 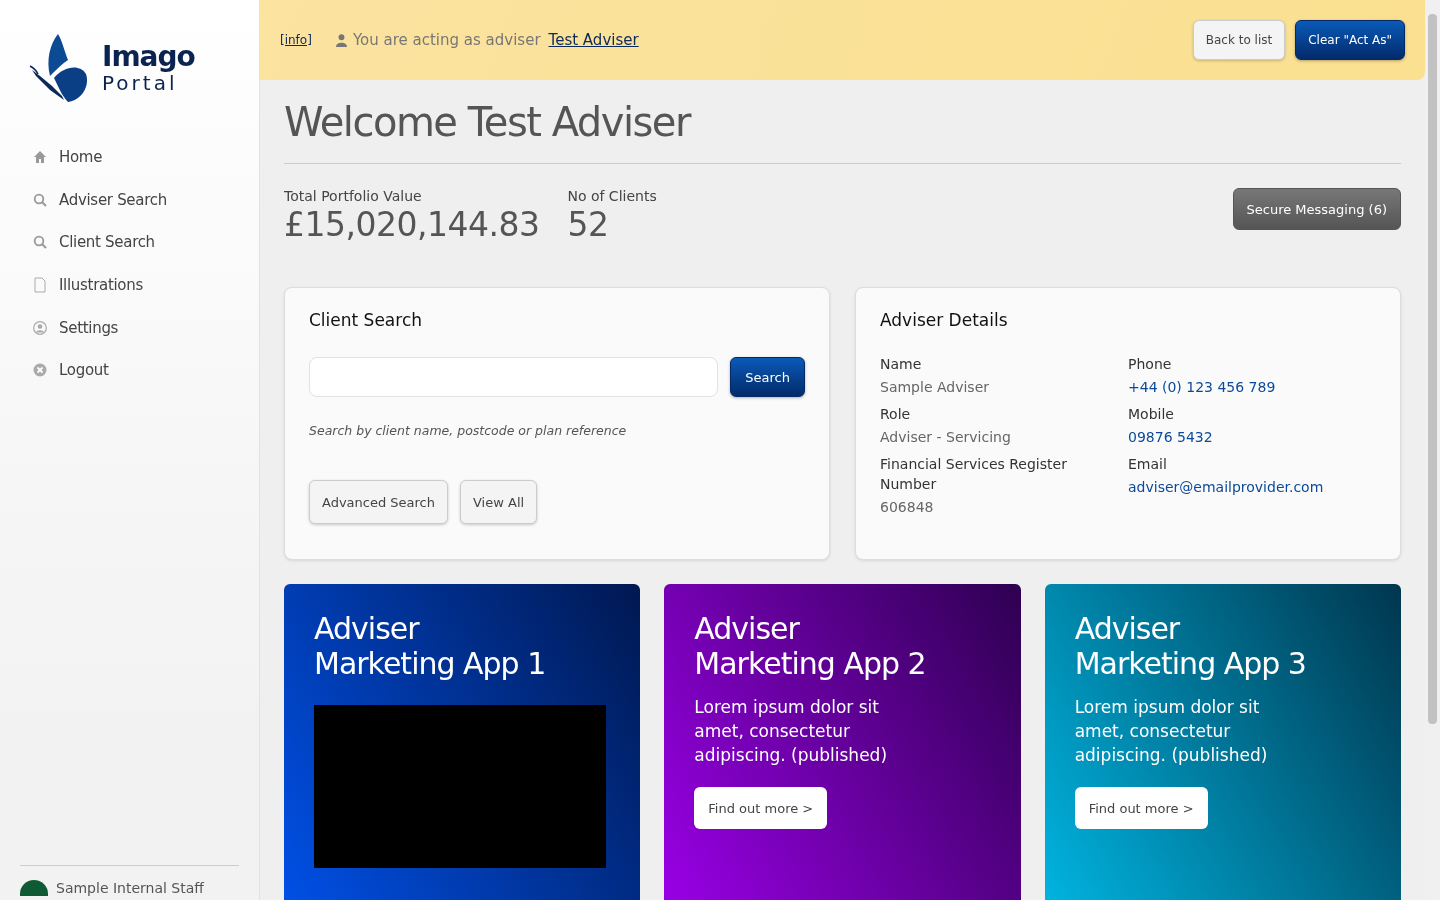 What do you see at coordinates (430, 647) in the screenshot?
I see `app-title: Adviser Marketing App 1` at bounding box center [430, 647].